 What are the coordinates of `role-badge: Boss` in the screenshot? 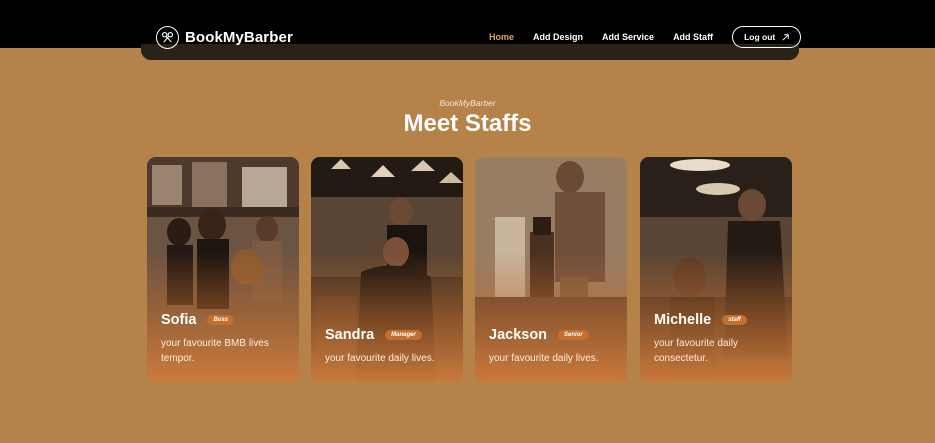 It's located at (221, 320).